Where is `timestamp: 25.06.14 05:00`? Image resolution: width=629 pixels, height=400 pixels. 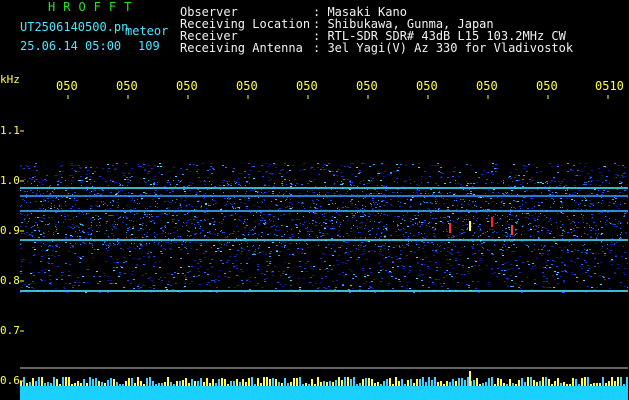
timestamp: 25.06.14 05:00 is located at coordinates (71, 46).